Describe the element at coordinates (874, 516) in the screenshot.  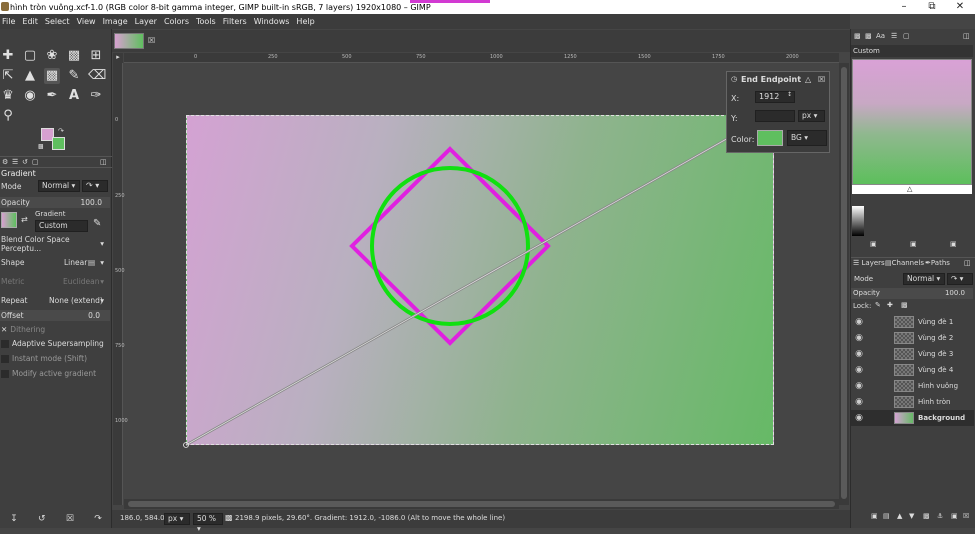
I see `new-layer-icon: ▣` at that location.